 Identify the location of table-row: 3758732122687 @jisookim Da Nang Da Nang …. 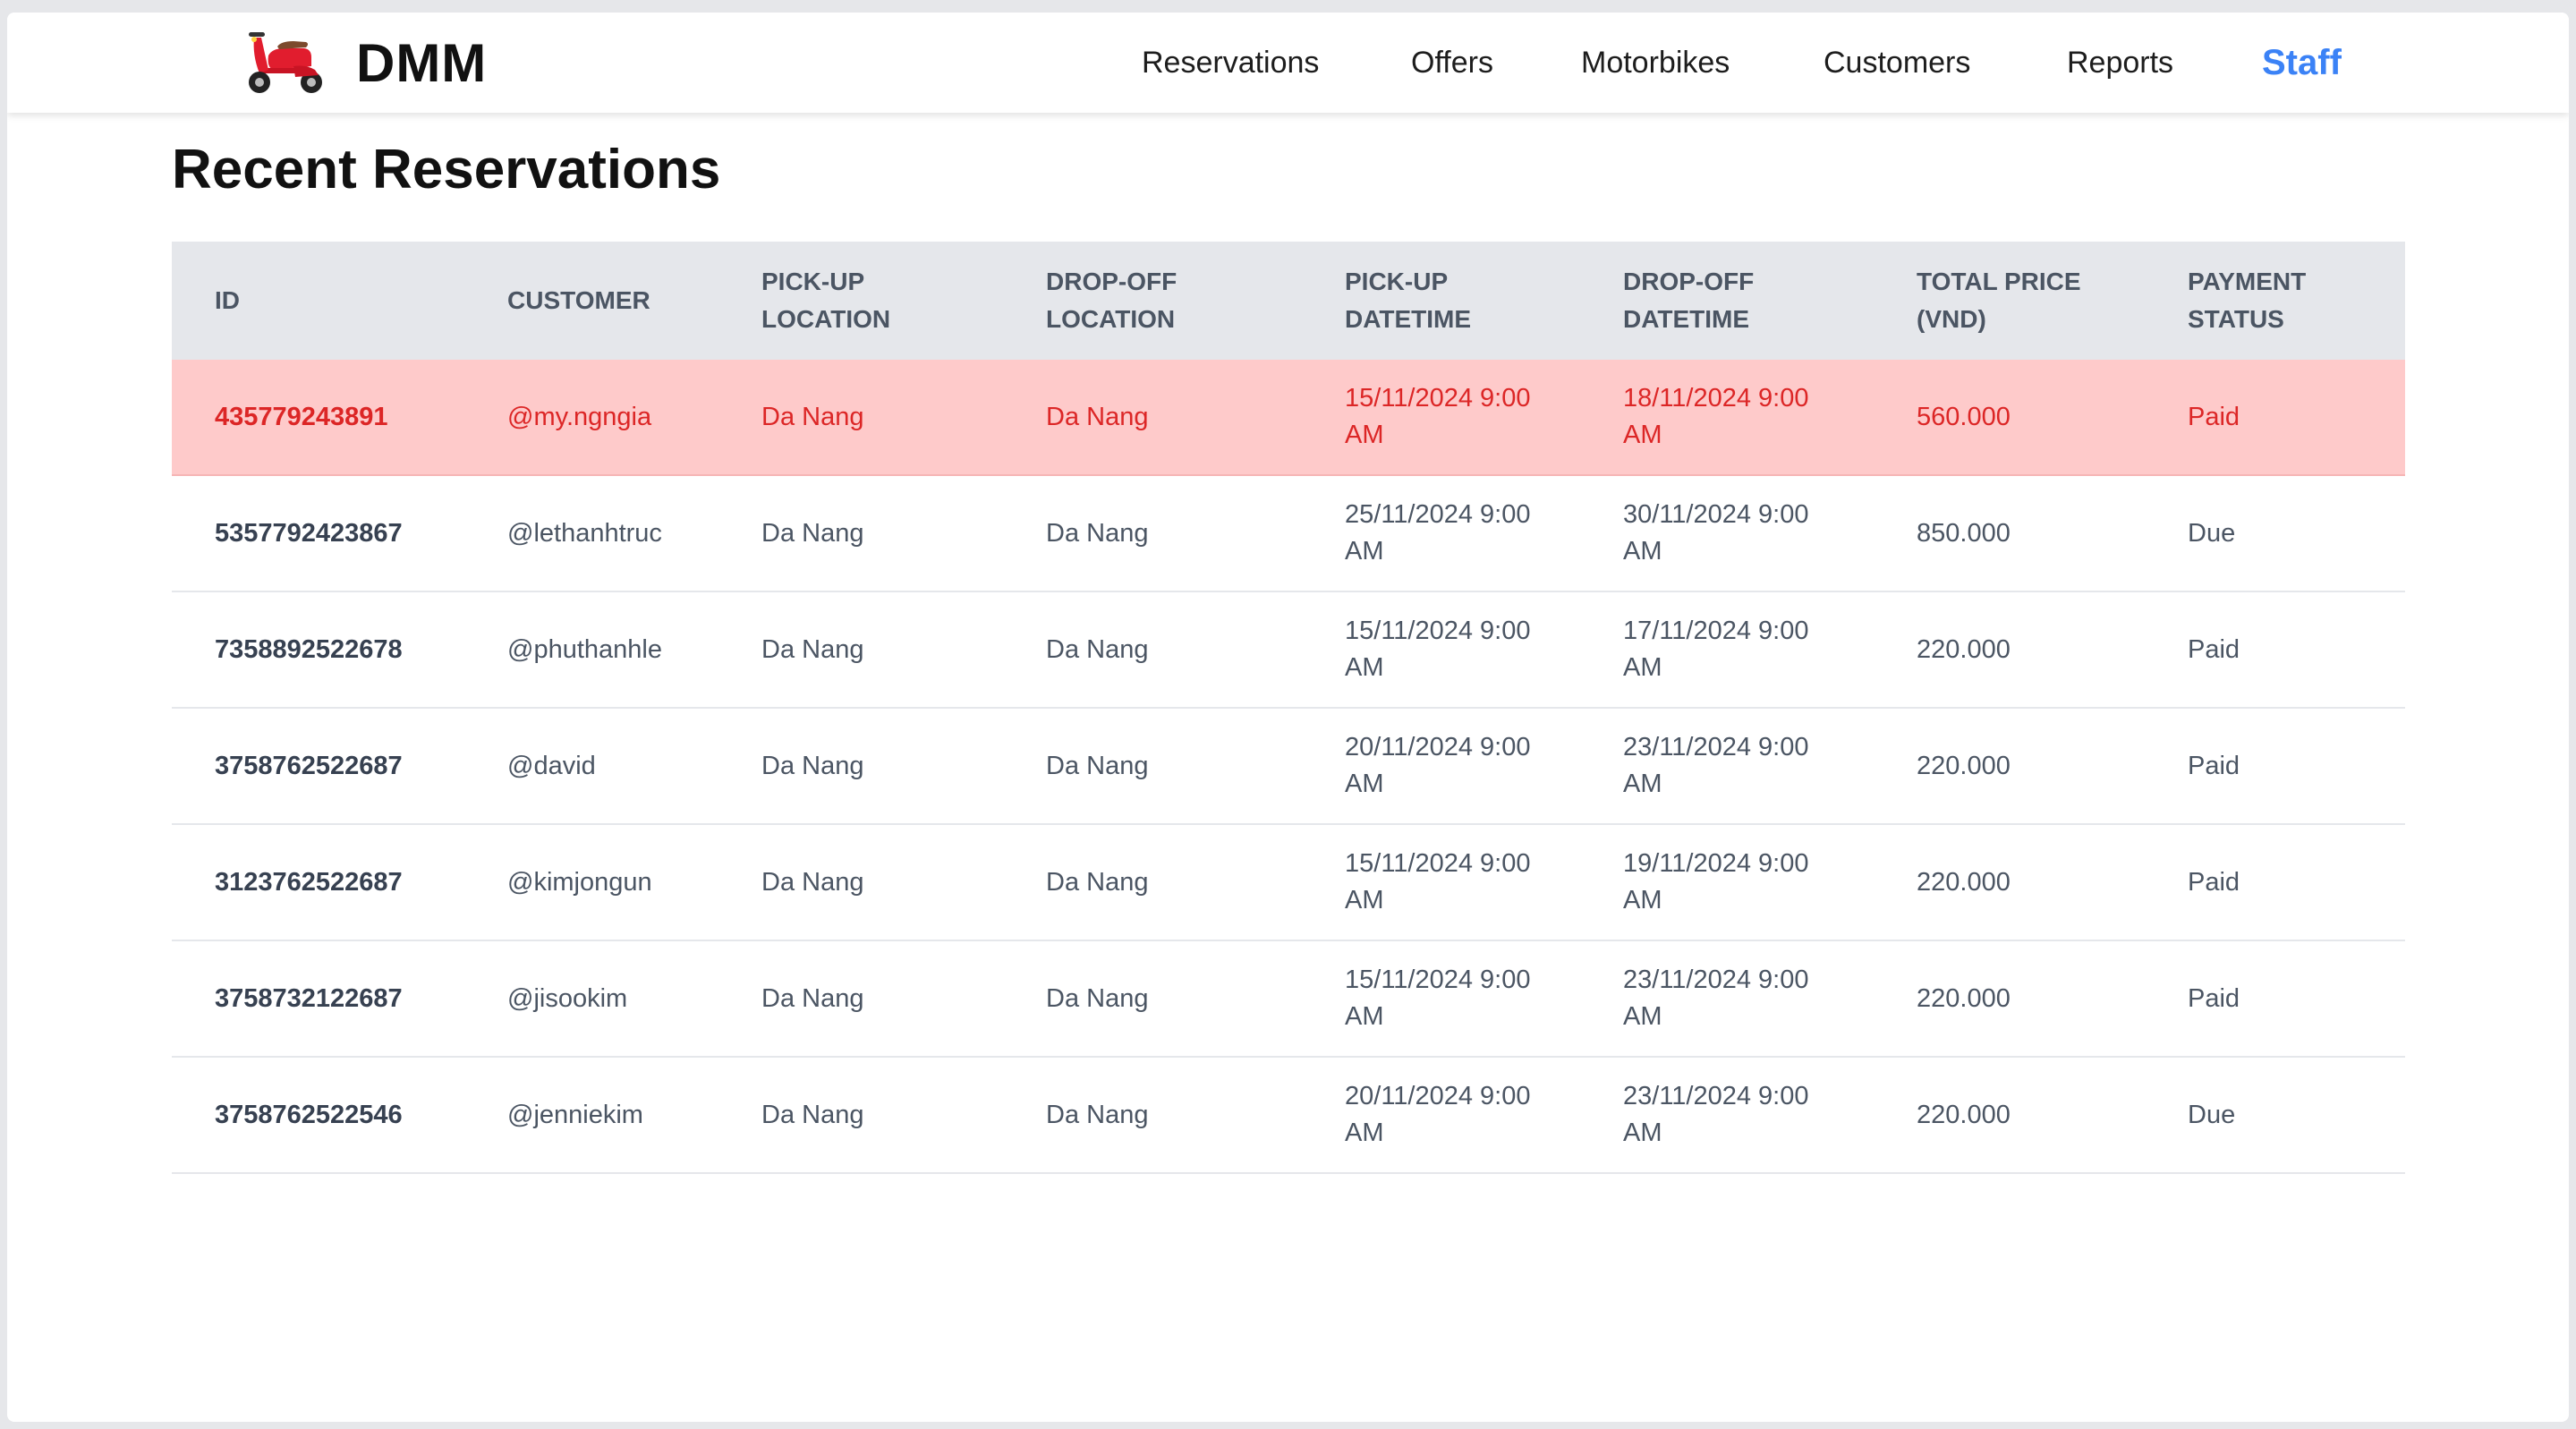
(1288, 1000).